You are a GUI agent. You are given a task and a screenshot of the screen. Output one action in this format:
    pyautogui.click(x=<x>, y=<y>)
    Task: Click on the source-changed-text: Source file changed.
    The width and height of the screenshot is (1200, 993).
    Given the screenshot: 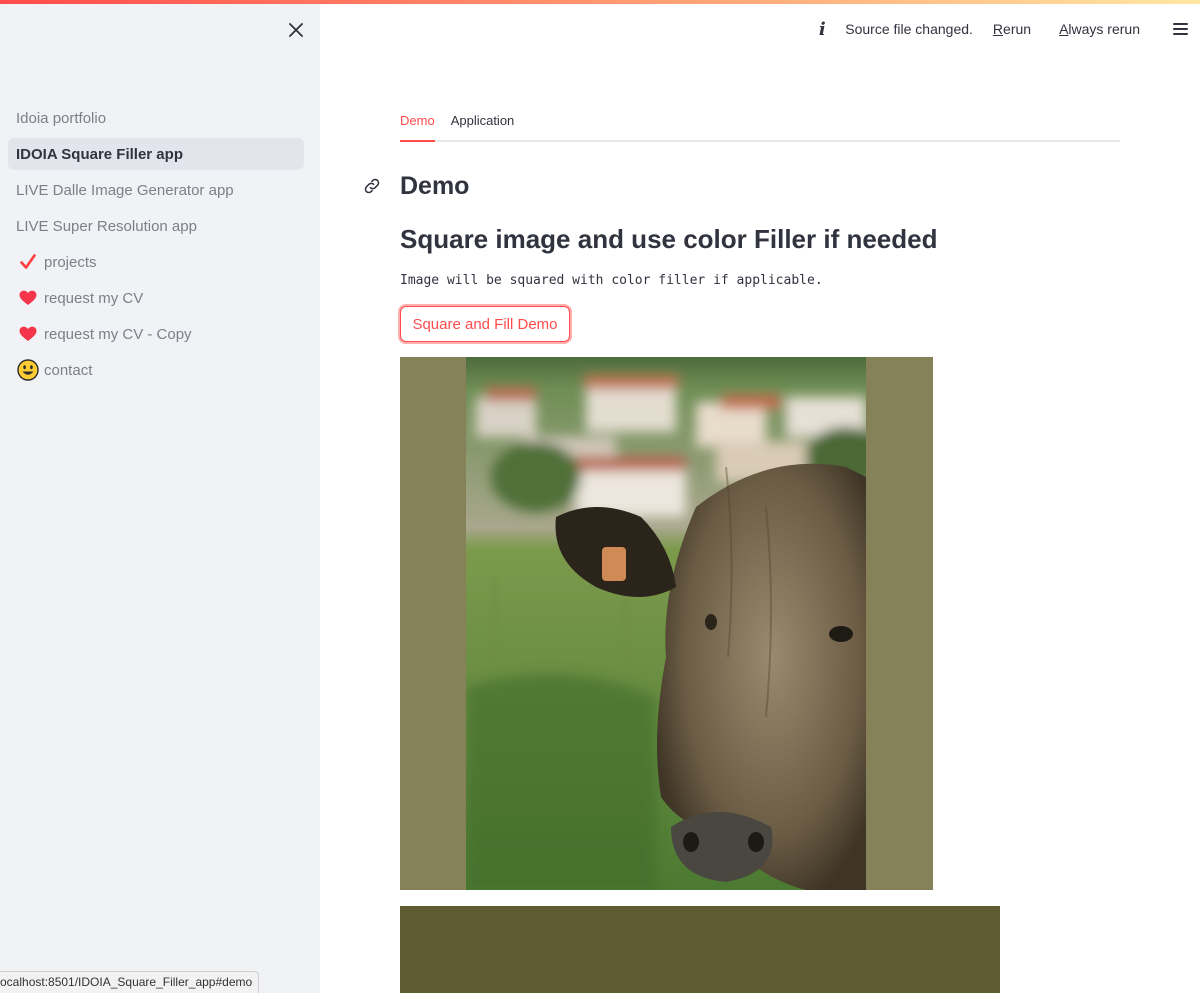 What is the action you would take?
    pyautogui.click(x=909, y=29)
    